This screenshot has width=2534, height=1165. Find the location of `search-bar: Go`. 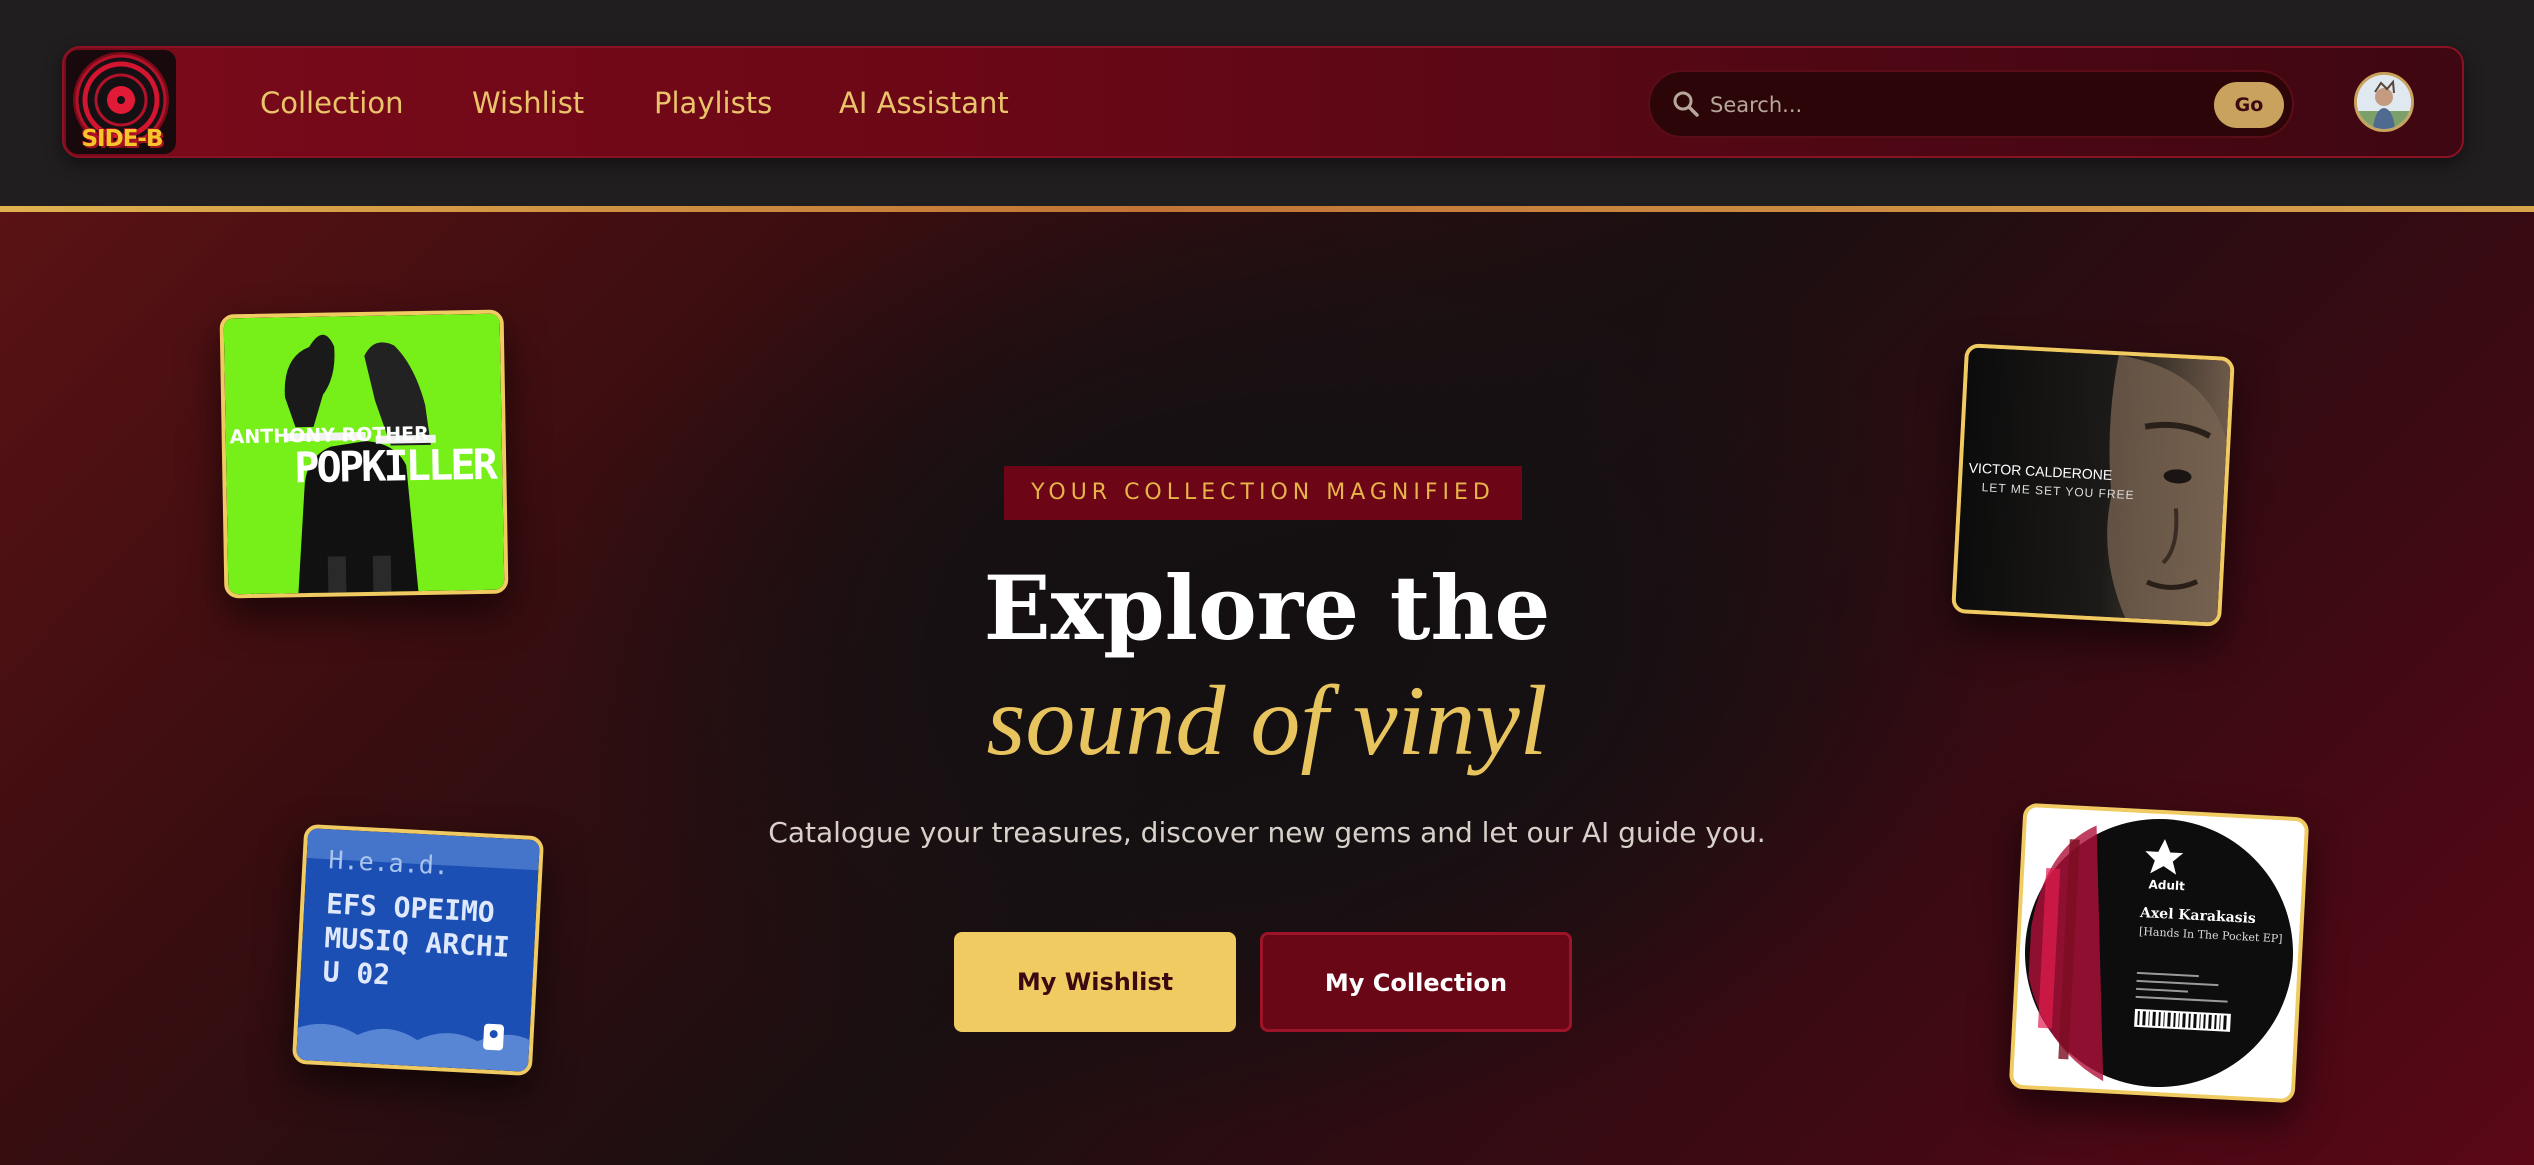

search-bar: Go is located at coordinates (1971, 104).